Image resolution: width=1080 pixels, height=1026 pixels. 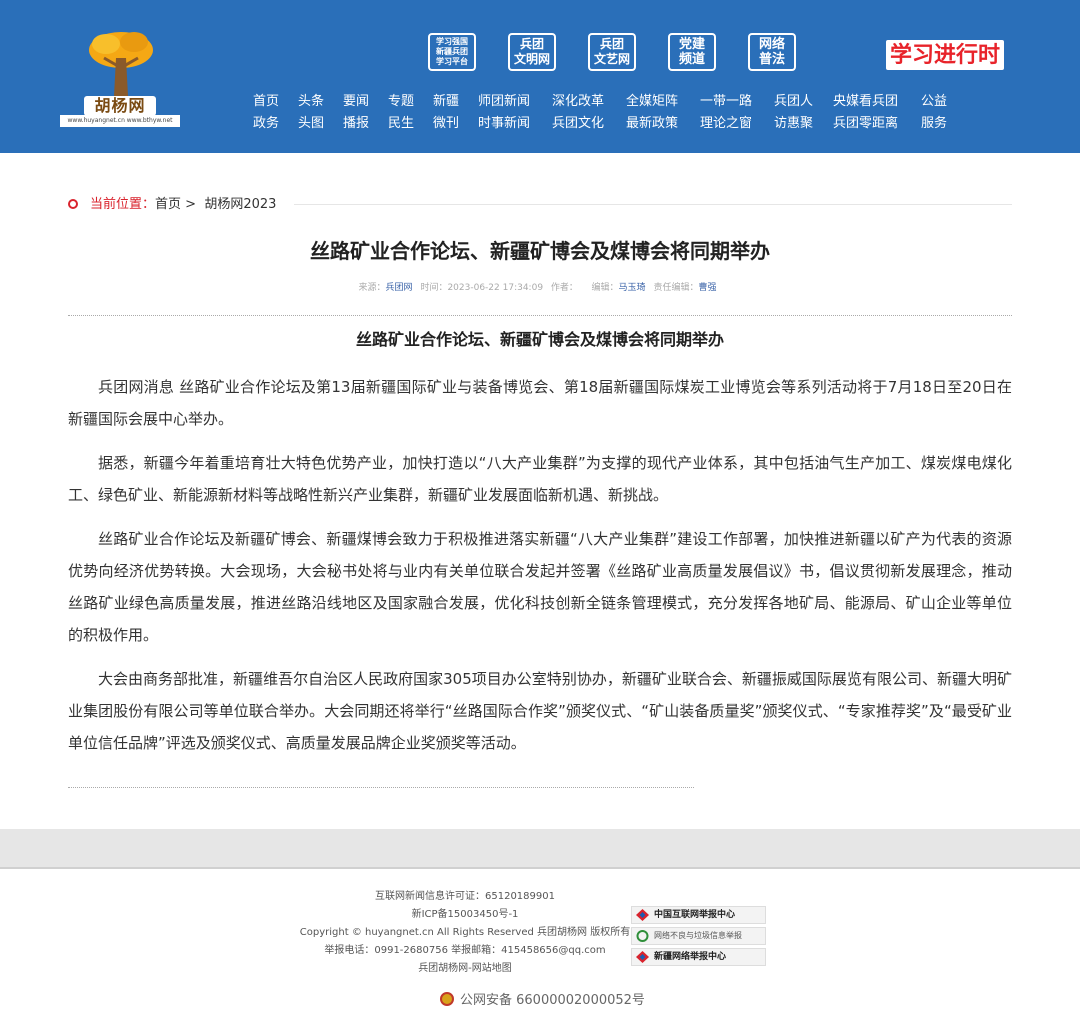 I want to click on nav-item: 兵团文化, so click(x=578, y=124).